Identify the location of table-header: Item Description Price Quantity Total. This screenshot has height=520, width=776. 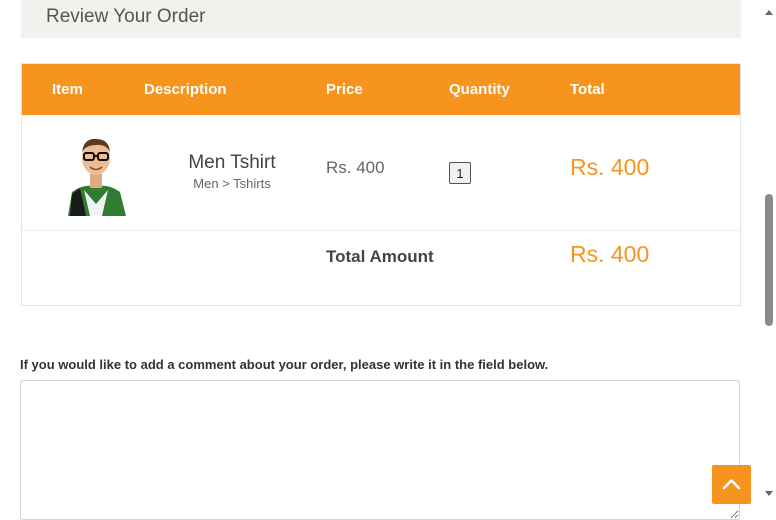
(381, 89).